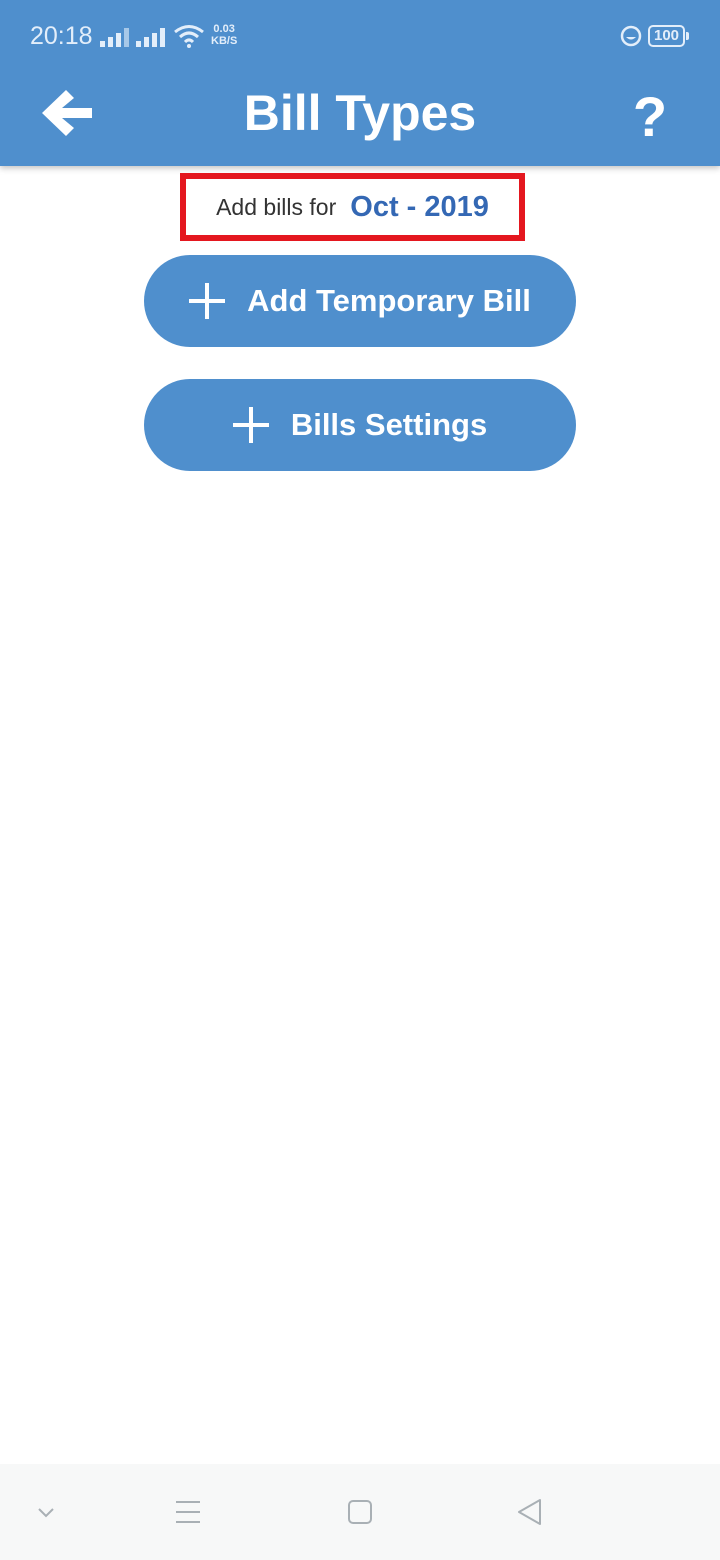  Describe the element at coordinates (189, 36) in the screenshot. I see `wifi-icon` at that location.